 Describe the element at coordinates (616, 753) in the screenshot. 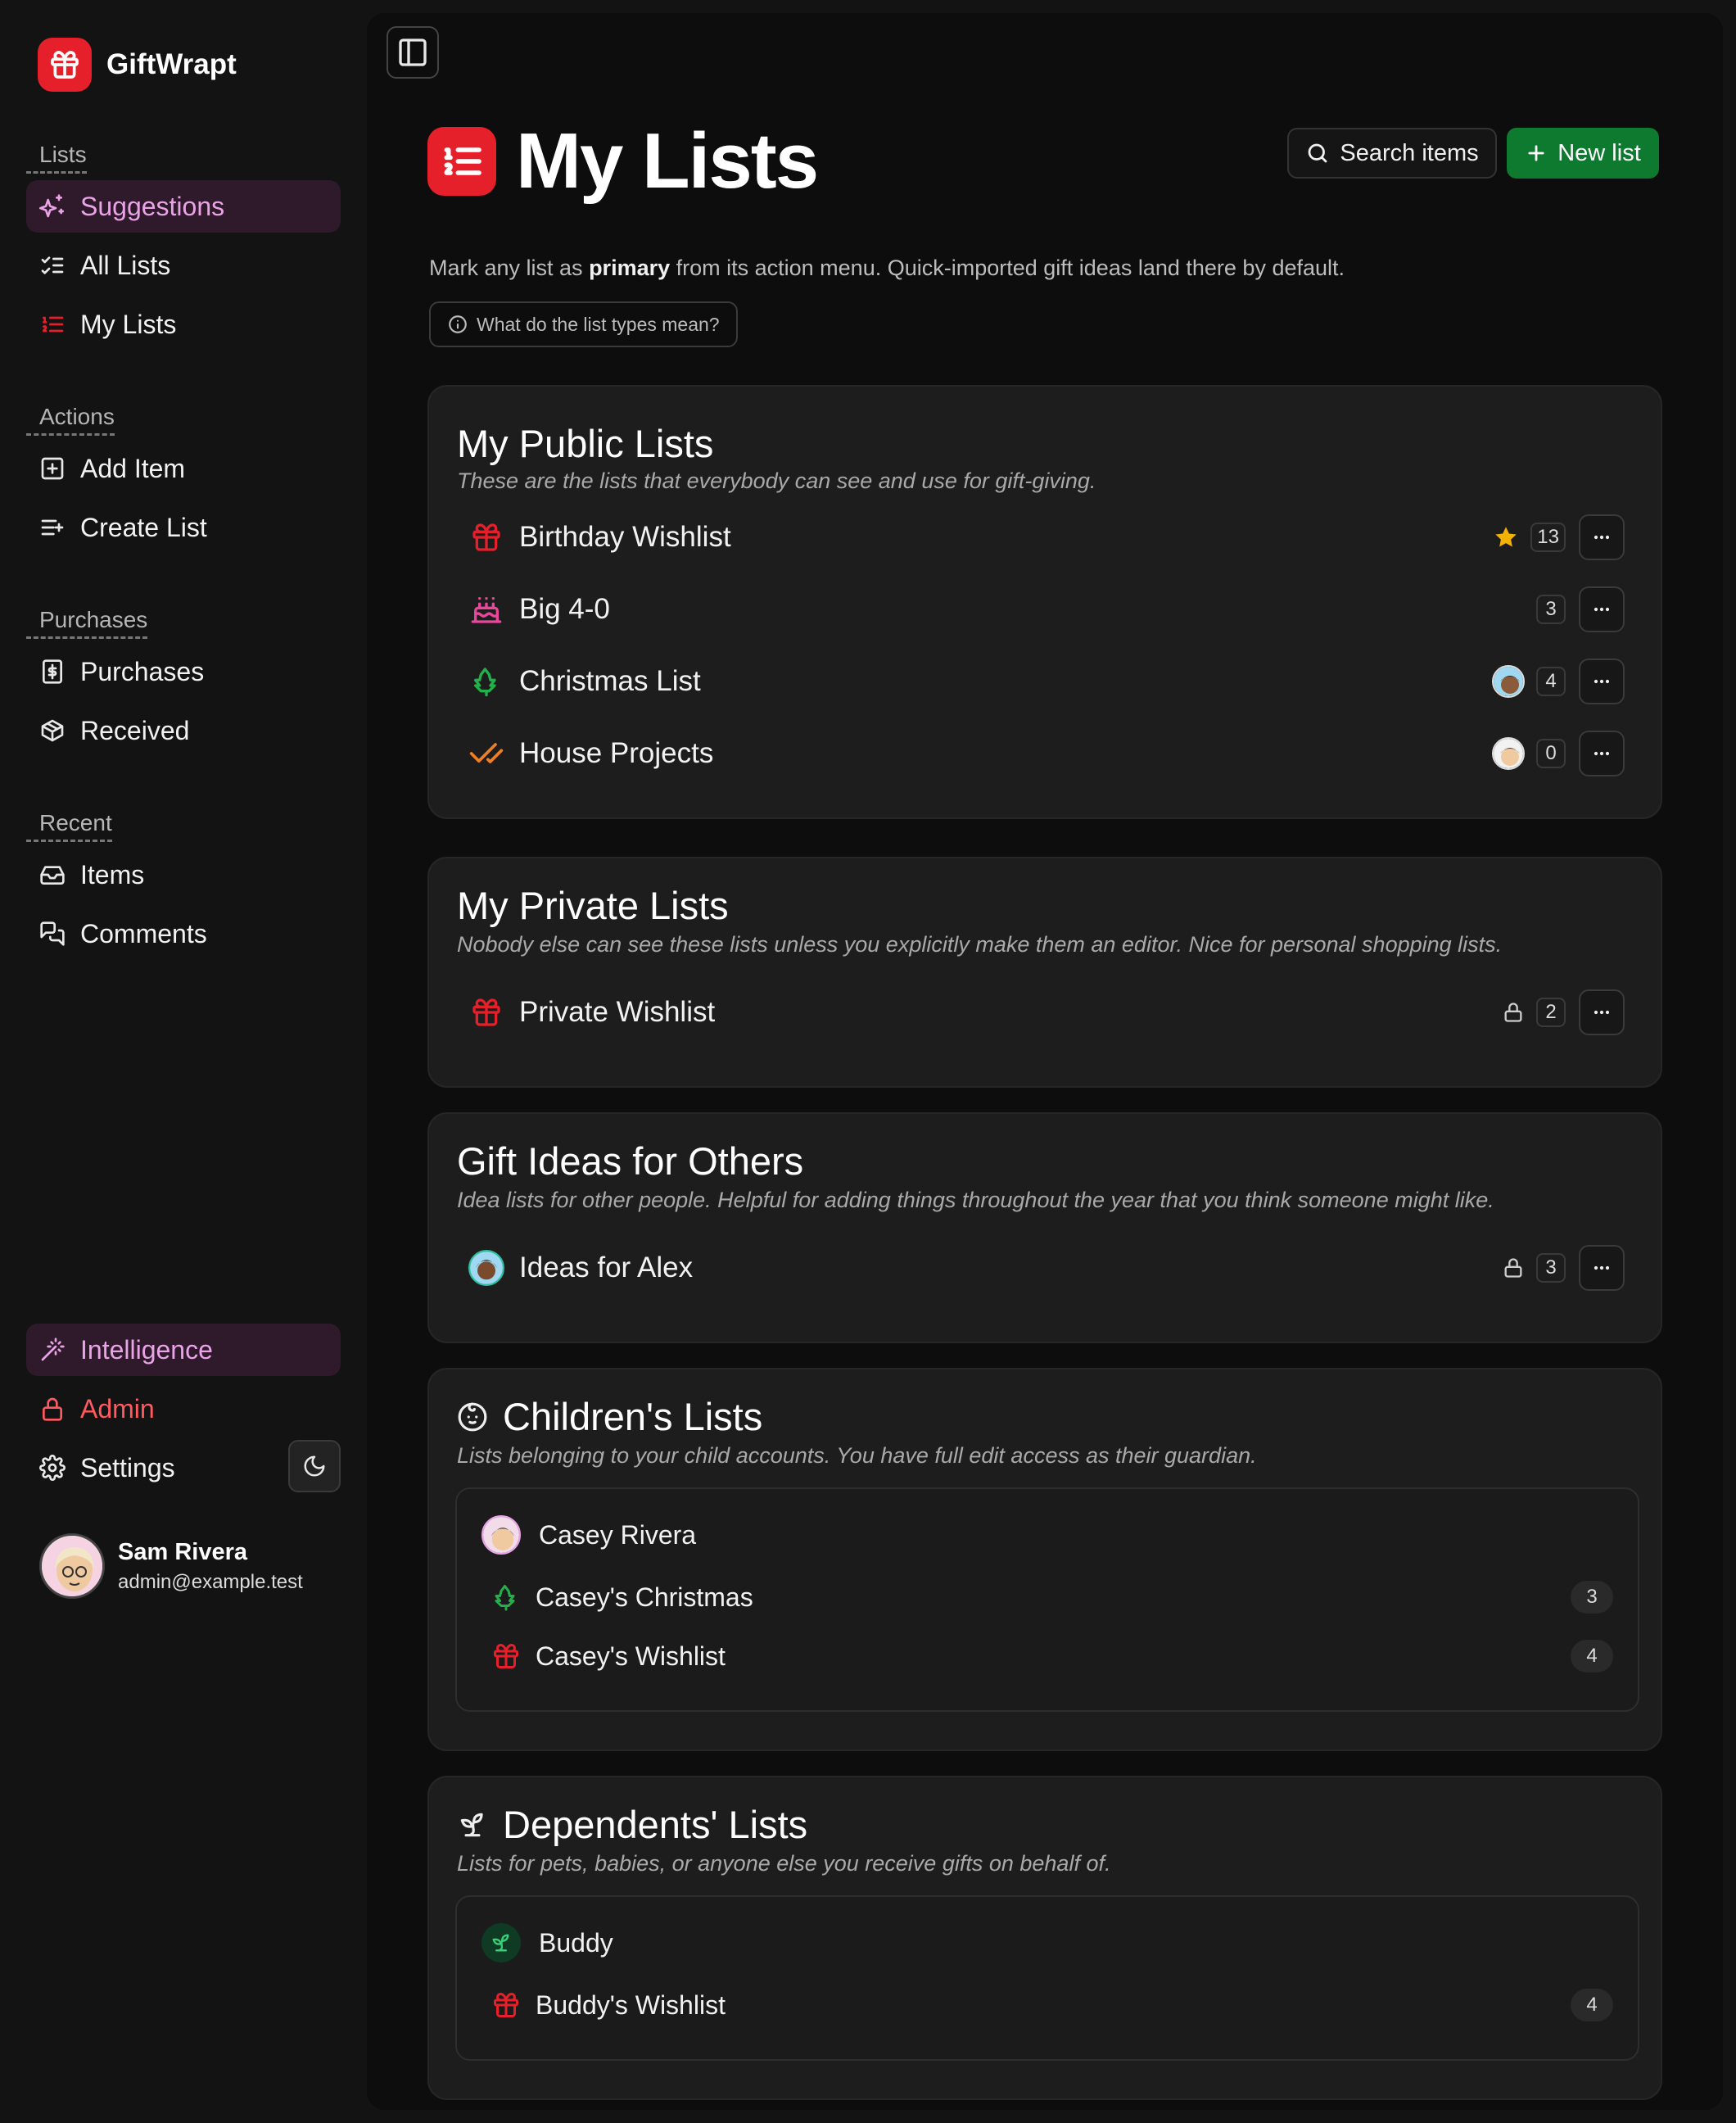

I see `list-name: House Projects` at that location.